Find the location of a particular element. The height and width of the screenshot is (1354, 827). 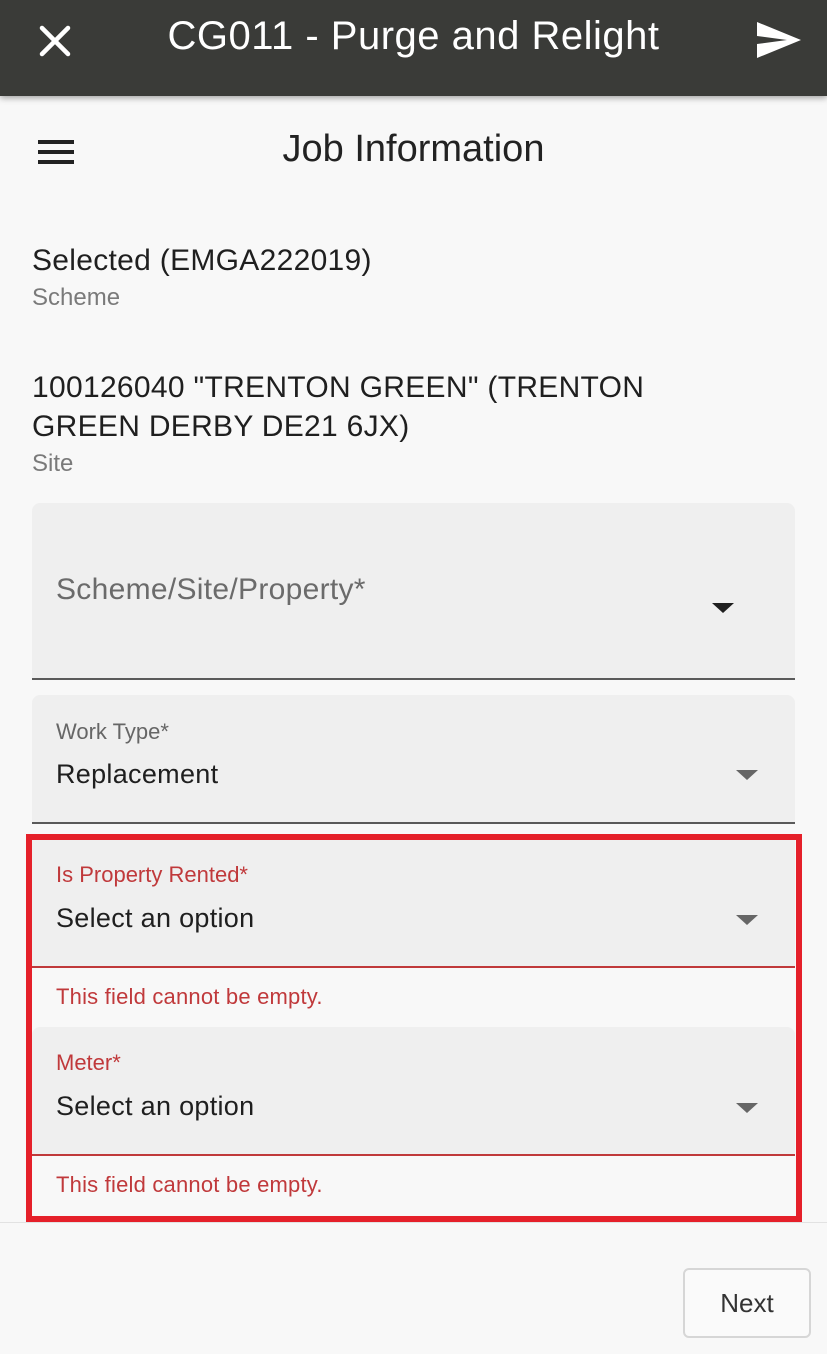

next-button: Next is located at coordinates (747, 1303).